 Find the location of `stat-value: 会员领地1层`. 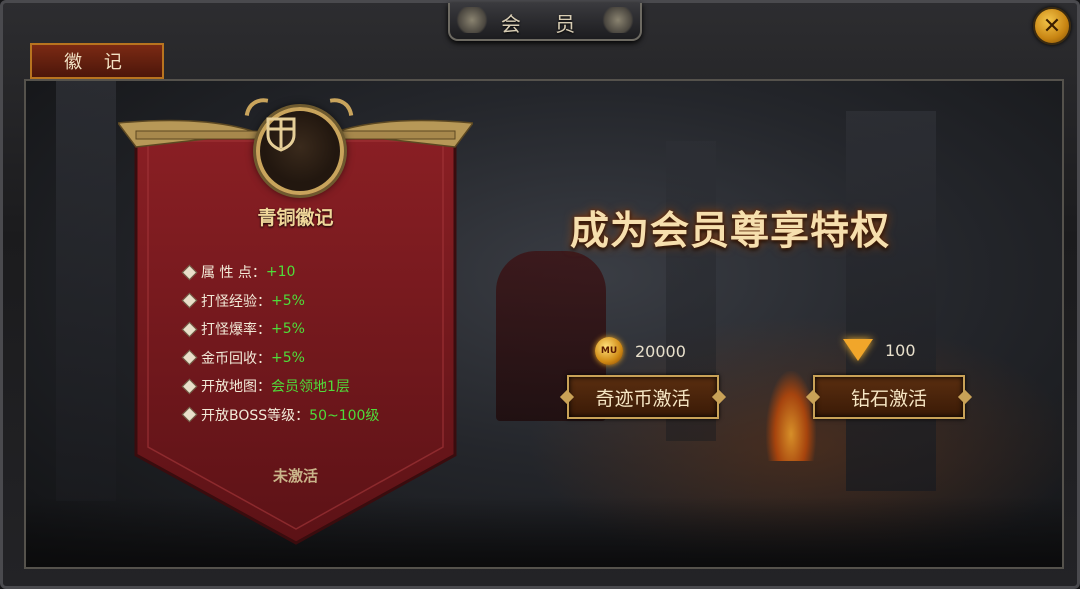

stat-value: 会员领地1层 is located at coordinates (310, 387).